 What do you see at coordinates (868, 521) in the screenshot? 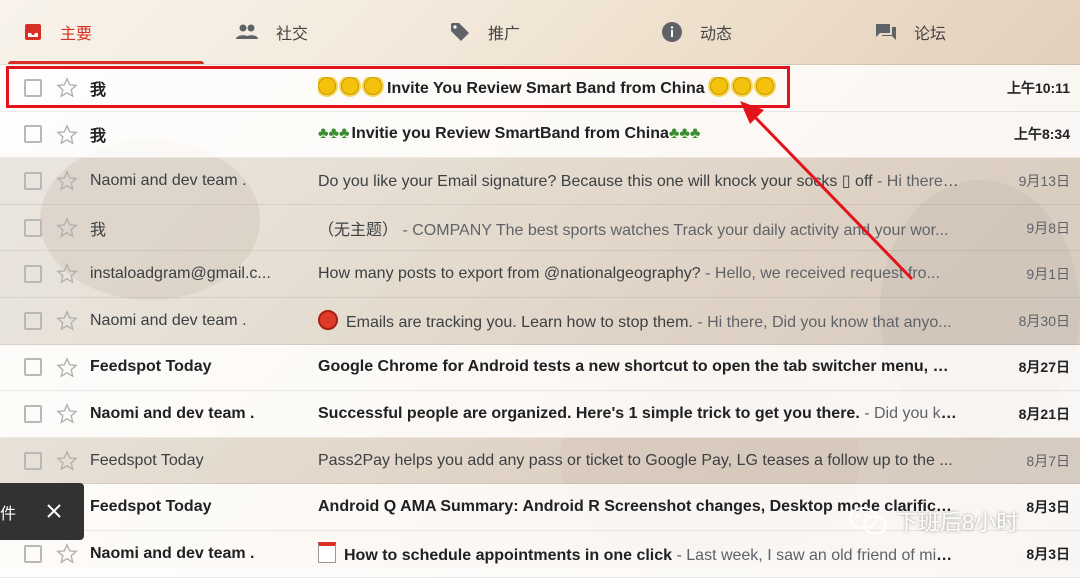
I see `wechat-icon` at bounding box center [868, 521].